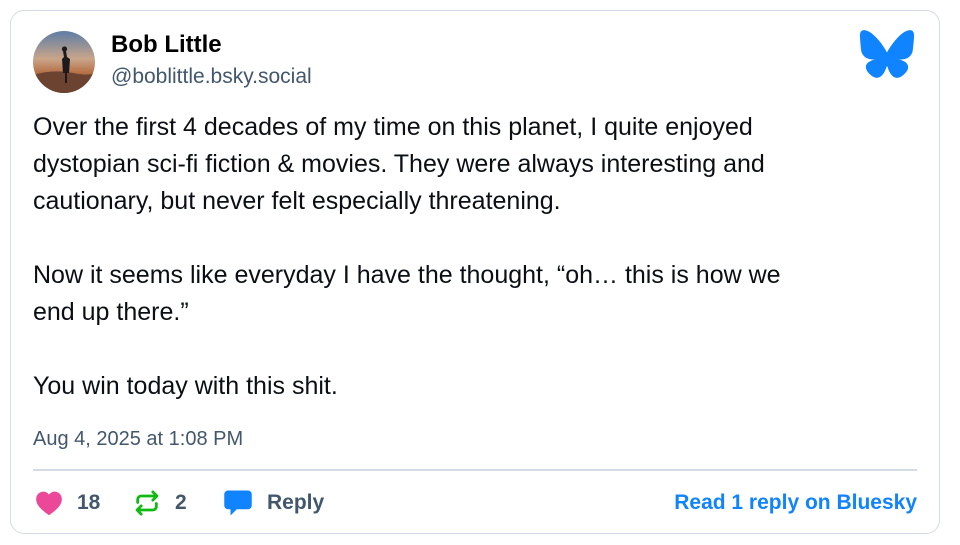 This screenshot has height=545, width=960. What do you see at coordinates (296, 502) in the screenshot?
I see `reply-label: Reply` at bounding box center [296, 502].